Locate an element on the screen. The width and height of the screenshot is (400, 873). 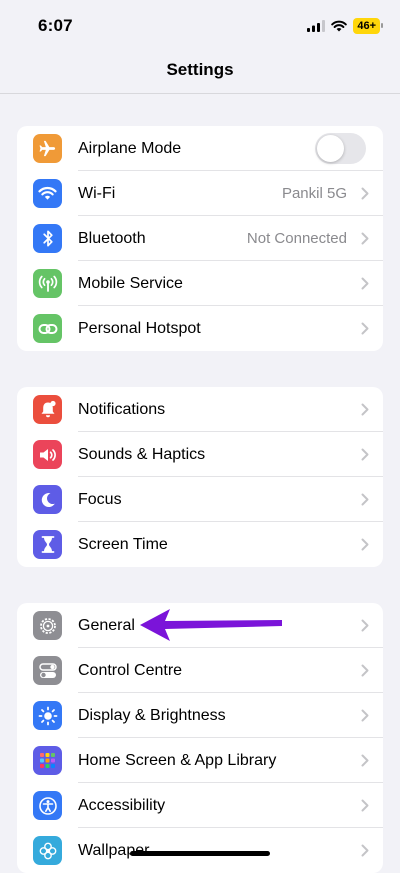
row-label: Home Screen & App Library is located at coordinates (177, 760).